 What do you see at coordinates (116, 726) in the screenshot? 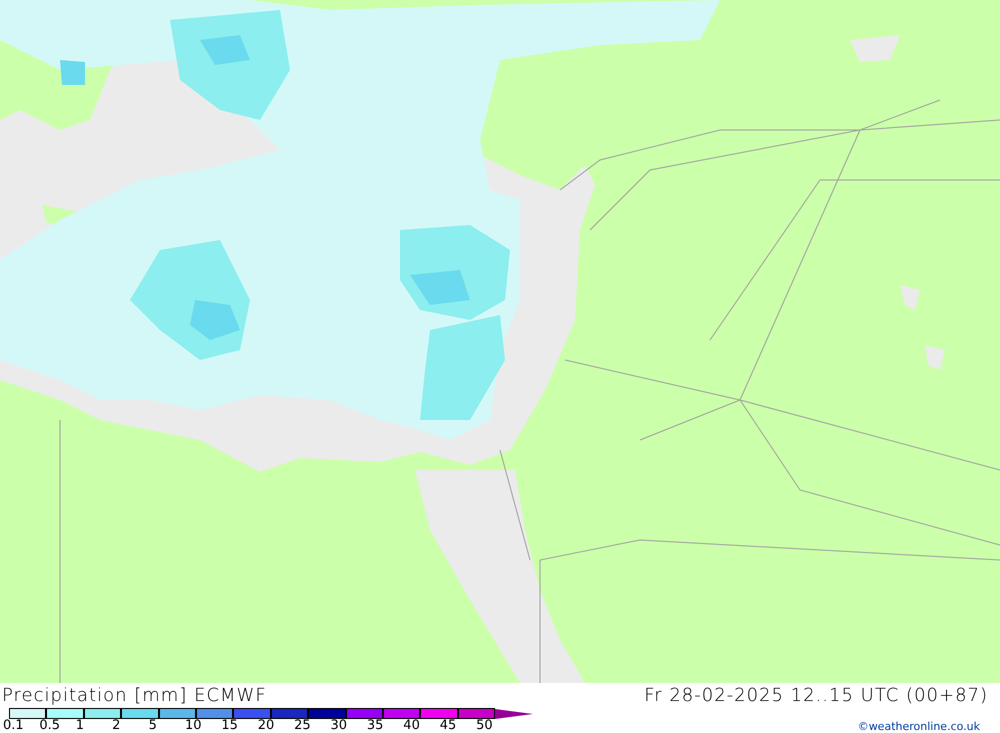
I see `scale-label: 2` at bounding box center [116, 726].